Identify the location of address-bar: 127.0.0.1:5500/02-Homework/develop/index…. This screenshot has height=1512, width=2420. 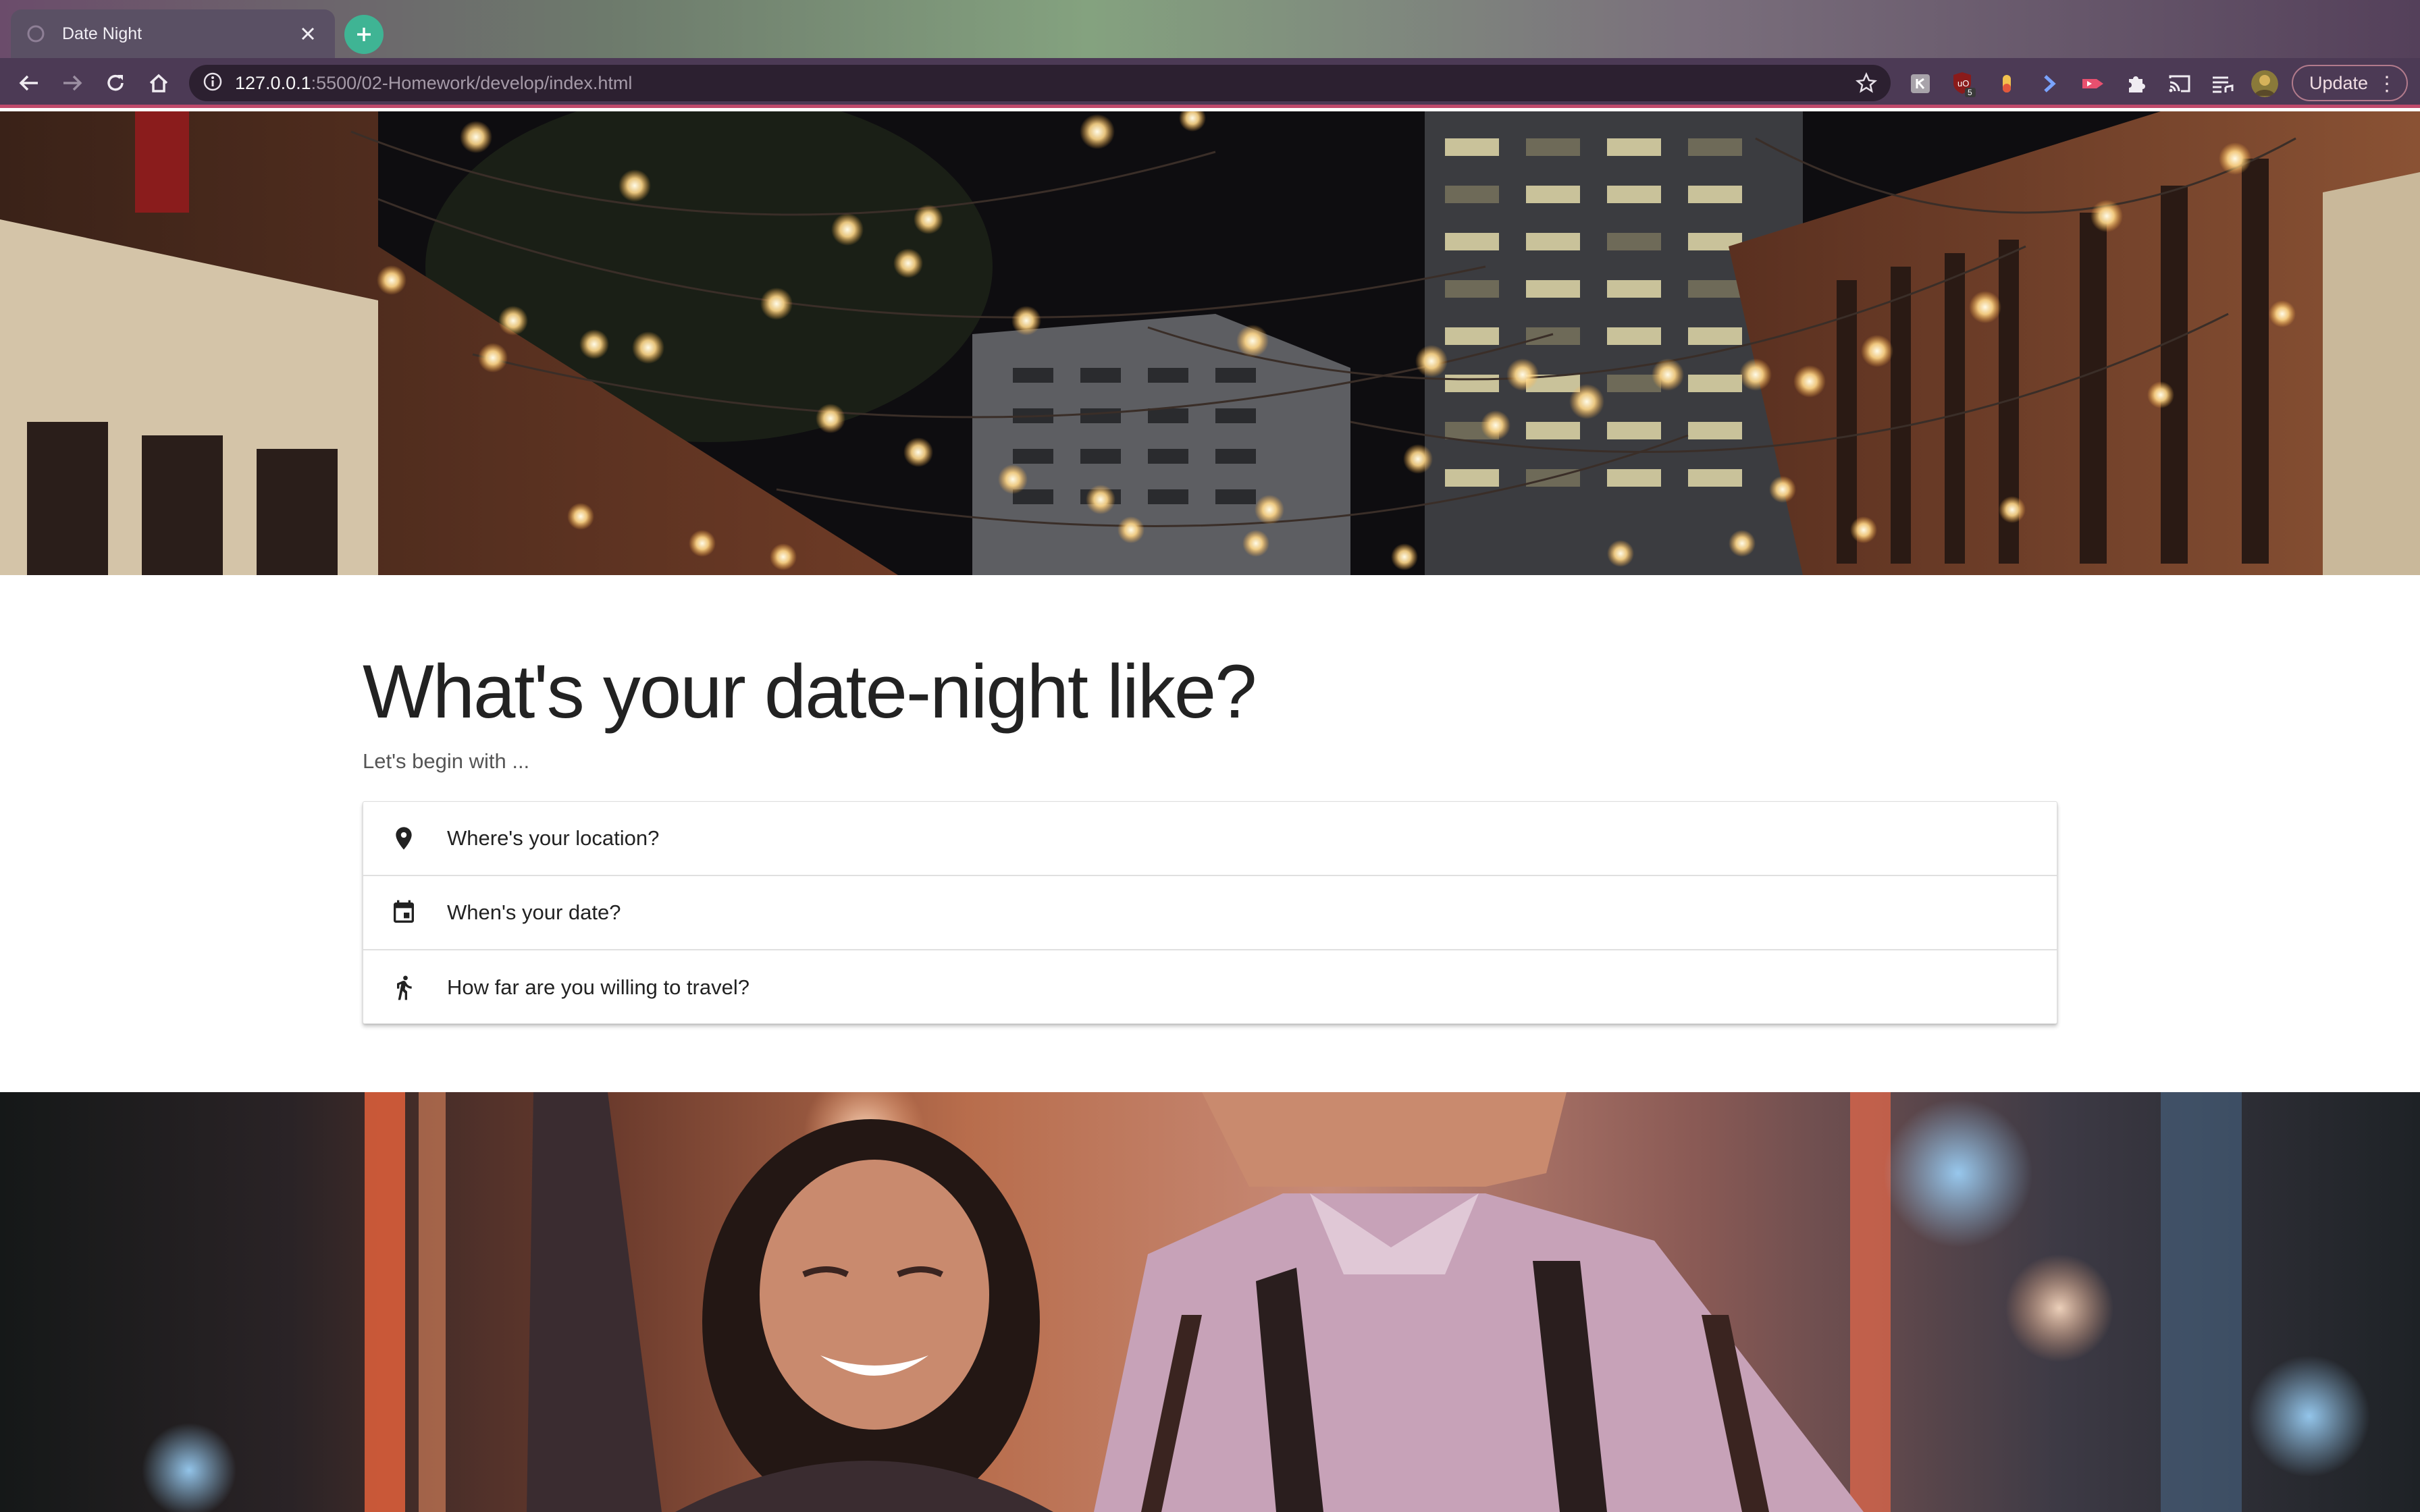
(1040, 83).